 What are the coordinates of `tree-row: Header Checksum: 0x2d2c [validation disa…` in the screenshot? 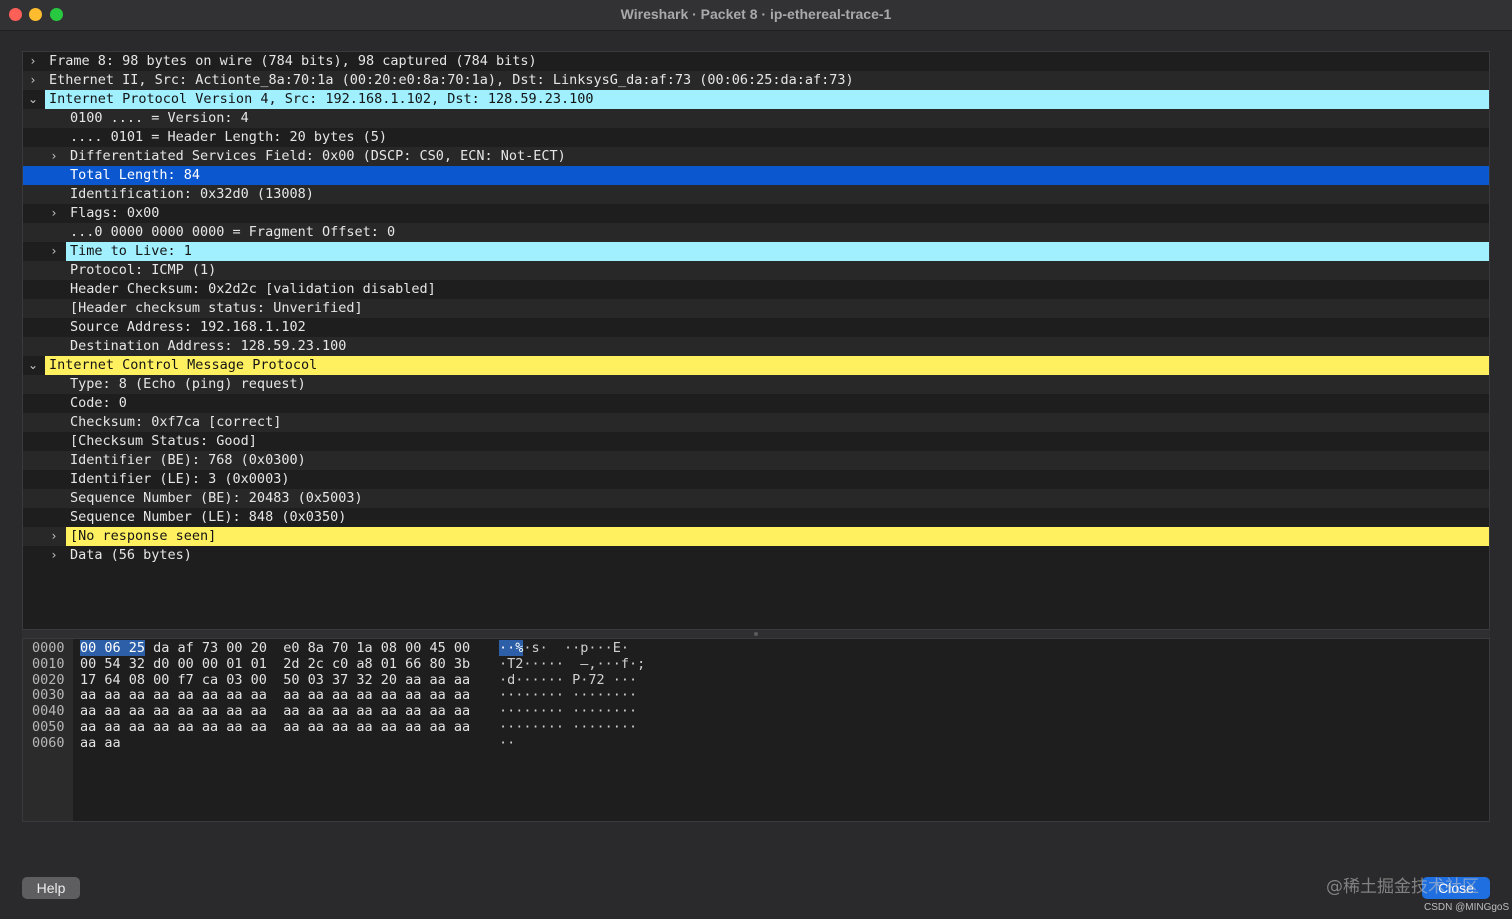 It's located at (756, 289).